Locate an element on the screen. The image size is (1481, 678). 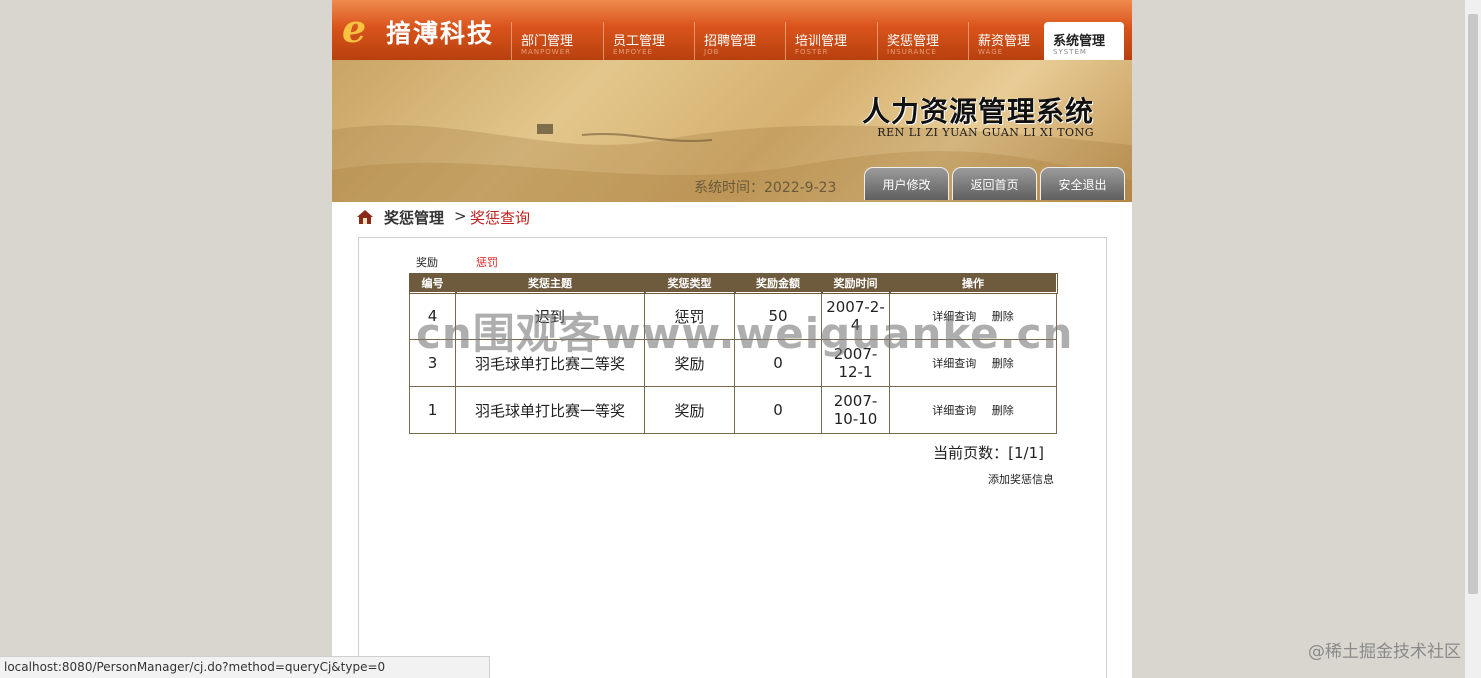
nav-item-rewards: 奖惩管理 INSURANCE is located at coordinates (922, 41).